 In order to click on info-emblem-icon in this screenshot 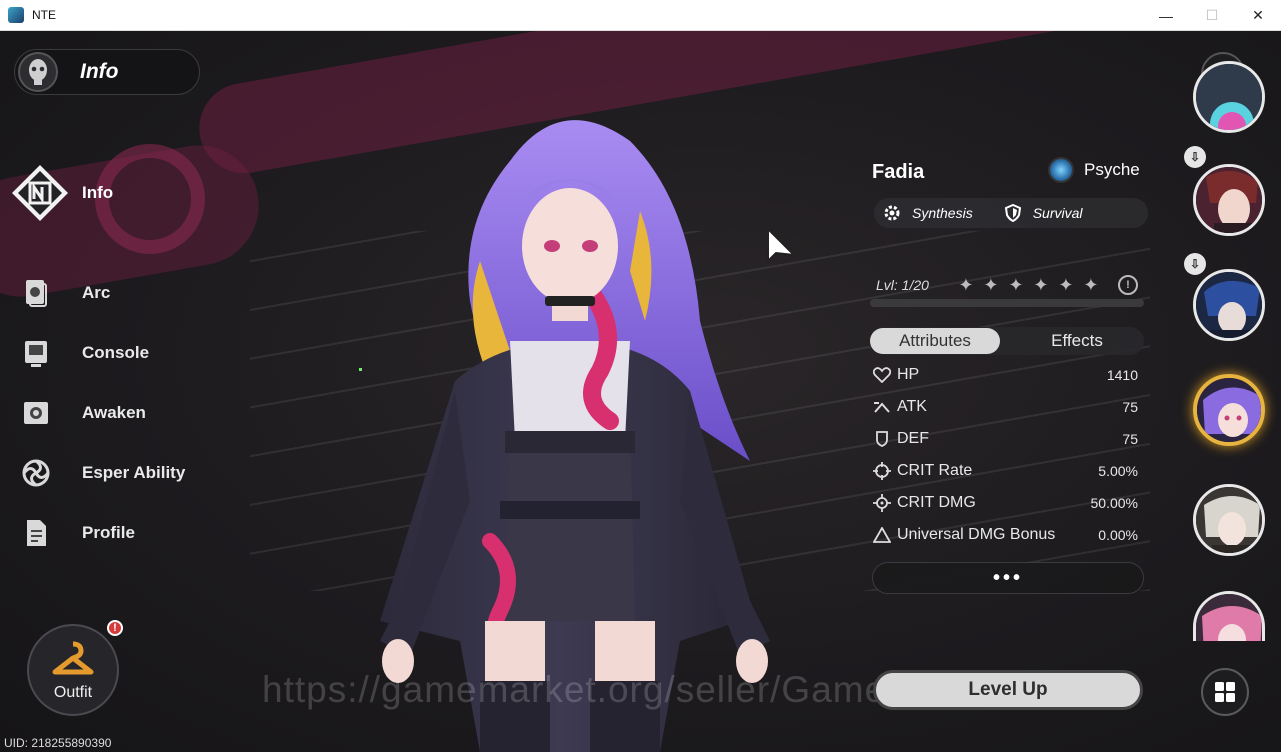, I will do `click(40, 193)`.